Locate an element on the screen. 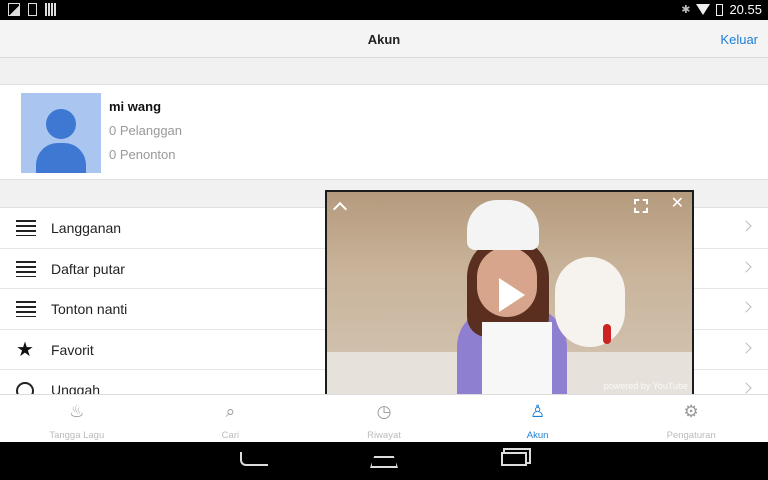  tab-charts: ♨ Tangga Lagu is located at coordinates (77, 418).